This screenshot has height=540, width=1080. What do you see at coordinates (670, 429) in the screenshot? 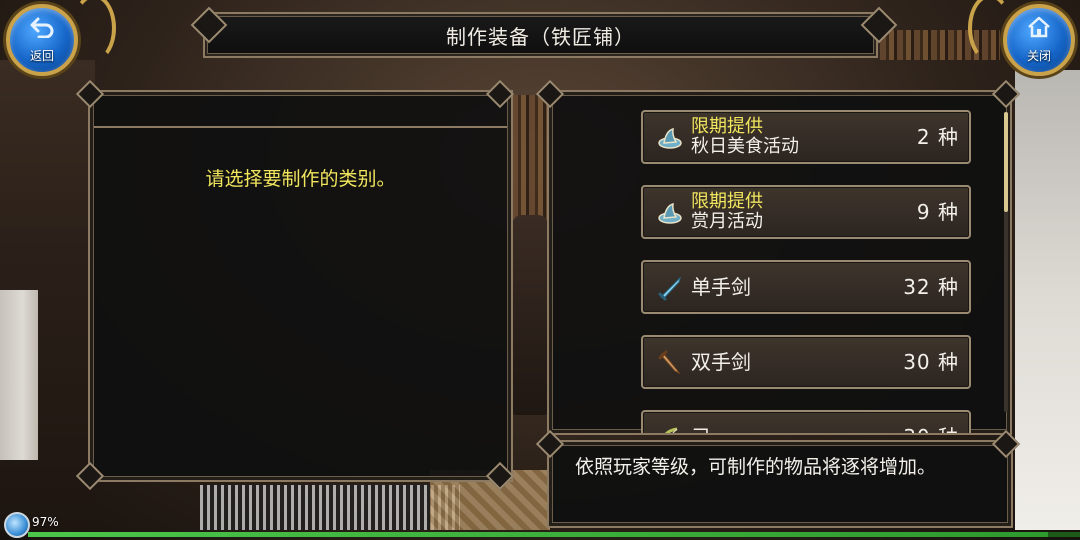
I see `bow-icon` at bounding box center [670, 429].